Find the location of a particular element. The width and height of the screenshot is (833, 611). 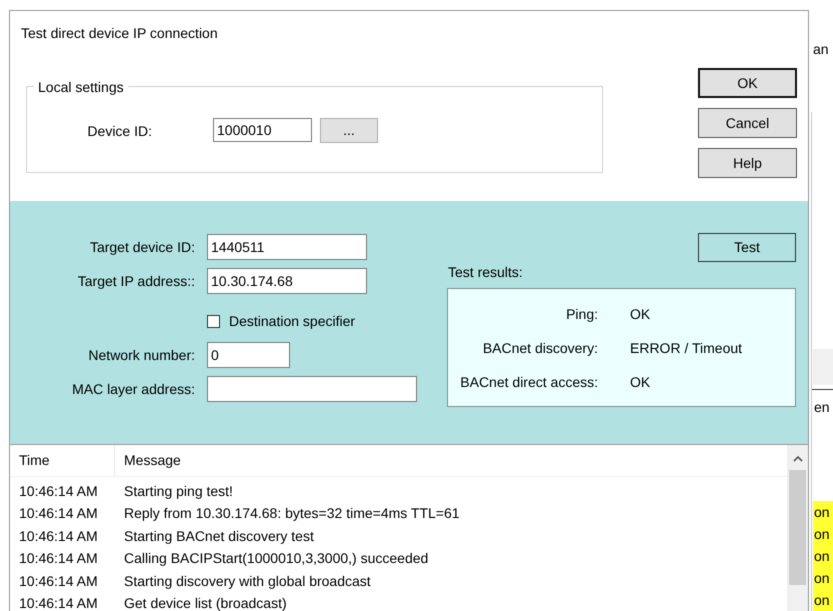

log-message: Reply from 10.30.174.68: bytes=32 time=4ms TTL=61 is located at coordinates (291, 514).